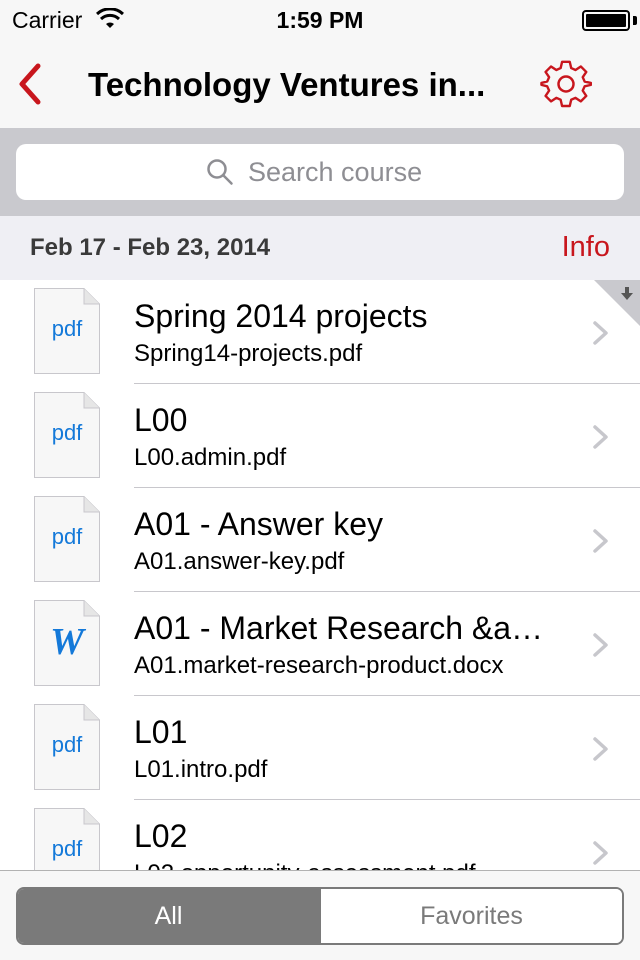 Image resolution: width=640 pixels, height=960 pixels. I want to click on status-time: 1:59 PM, so click(320, 20).